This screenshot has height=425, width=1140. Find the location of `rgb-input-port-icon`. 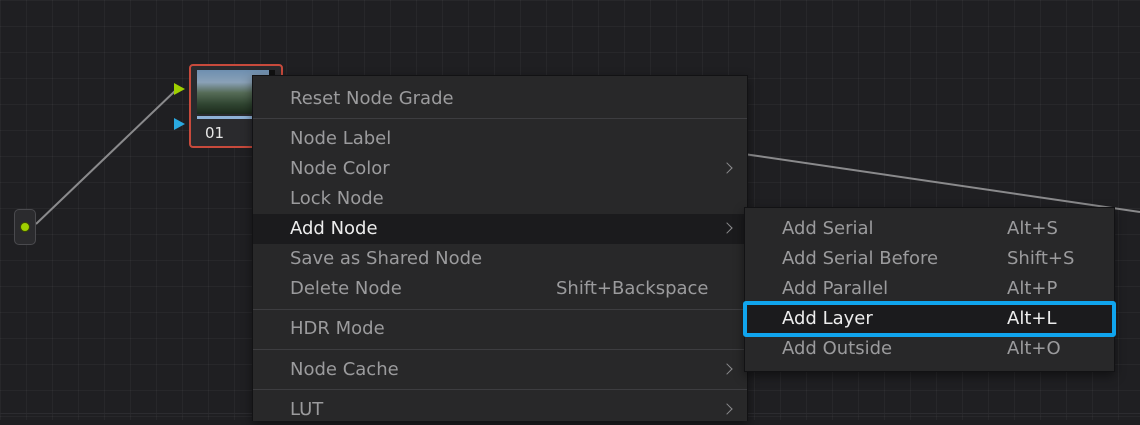

rgb-input-port-icon is located at coordinates (179, 89).